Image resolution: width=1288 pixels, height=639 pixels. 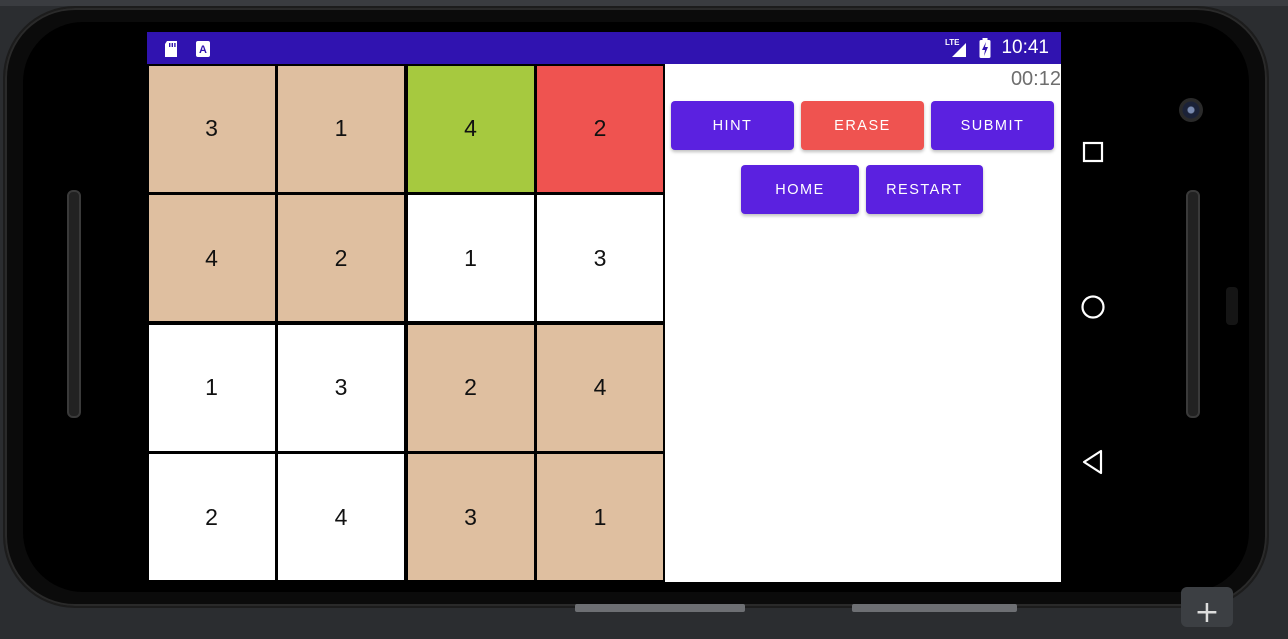 I want to click on battery-charging-icon, so click(x=985, y=48).